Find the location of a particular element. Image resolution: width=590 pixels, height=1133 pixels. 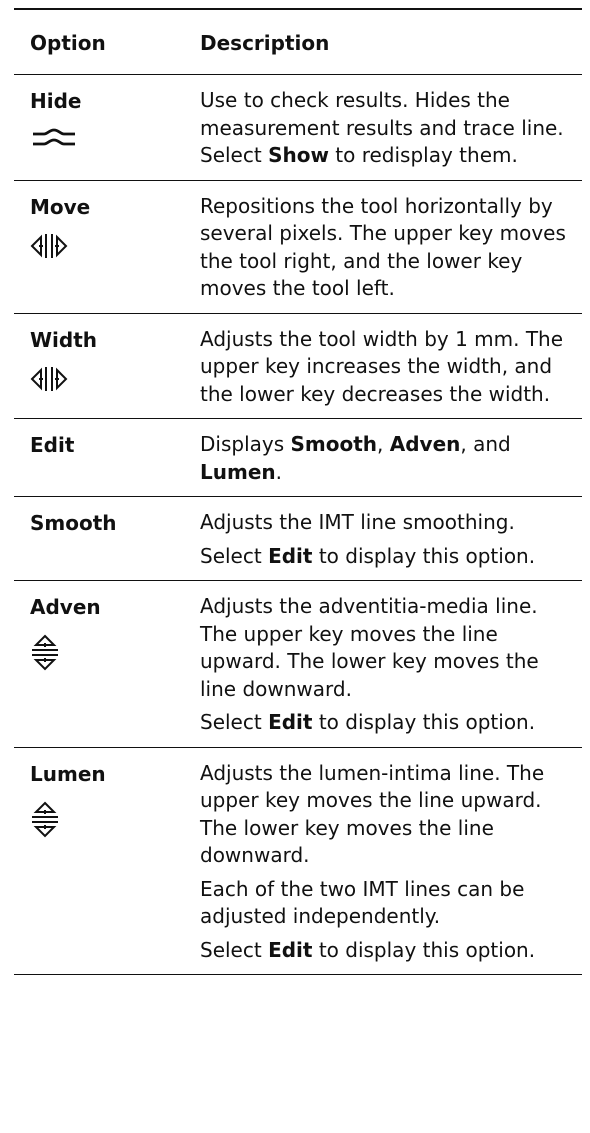

description-paragraph: Adjusts the IMT line smoothing. is located at coordinates (389, 523).